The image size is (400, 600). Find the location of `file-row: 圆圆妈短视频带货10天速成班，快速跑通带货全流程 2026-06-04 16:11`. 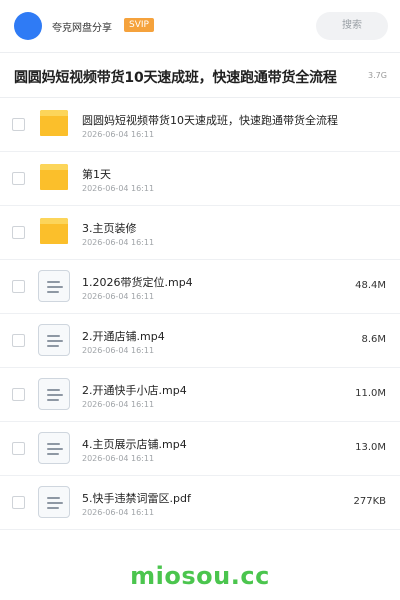

file-row: 圆圆妈短视频带货10天速成班，快速跑通带货全流程 2026-06-04 16:11 is located at coordinates (200, 125).